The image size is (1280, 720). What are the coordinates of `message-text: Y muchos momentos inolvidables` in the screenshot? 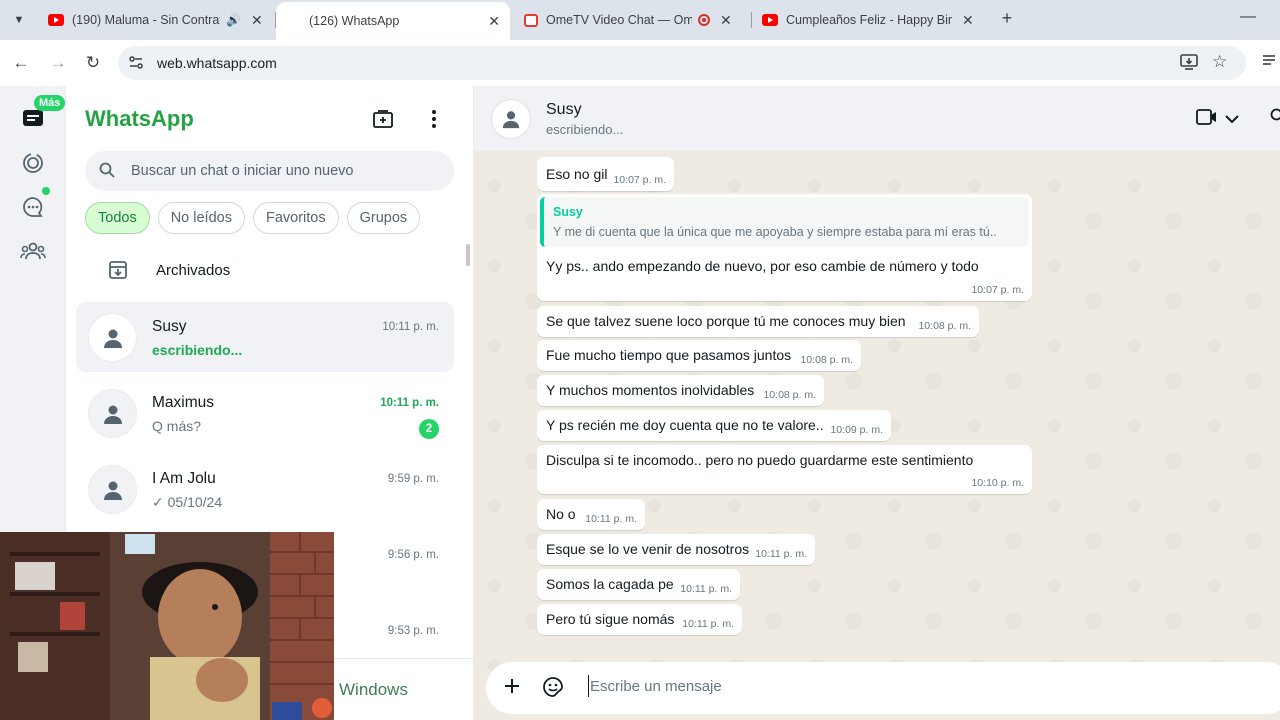 It's located at (650, 390).